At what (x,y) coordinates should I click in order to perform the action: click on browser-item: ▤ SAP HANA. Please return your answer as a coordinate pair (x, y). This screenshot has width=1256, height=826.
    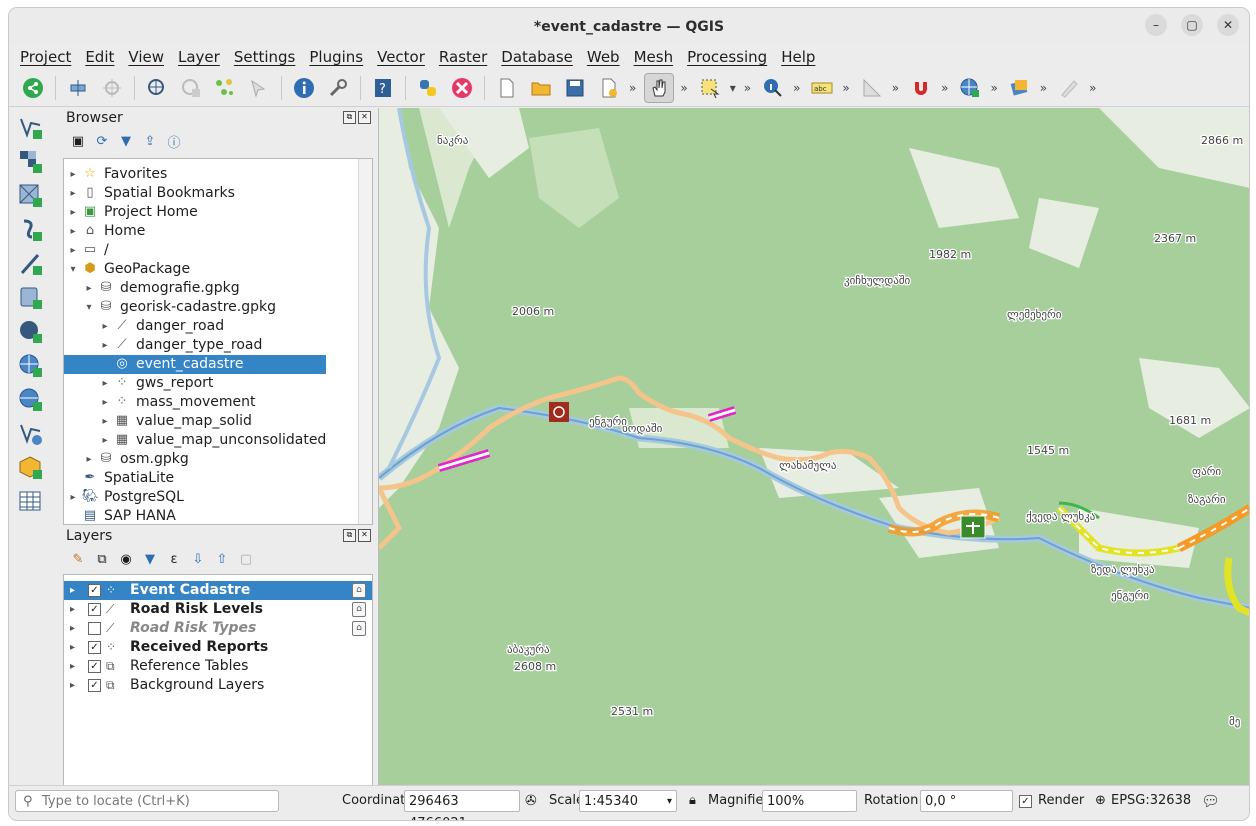
    Looking at the image, I should click on (218, 515).